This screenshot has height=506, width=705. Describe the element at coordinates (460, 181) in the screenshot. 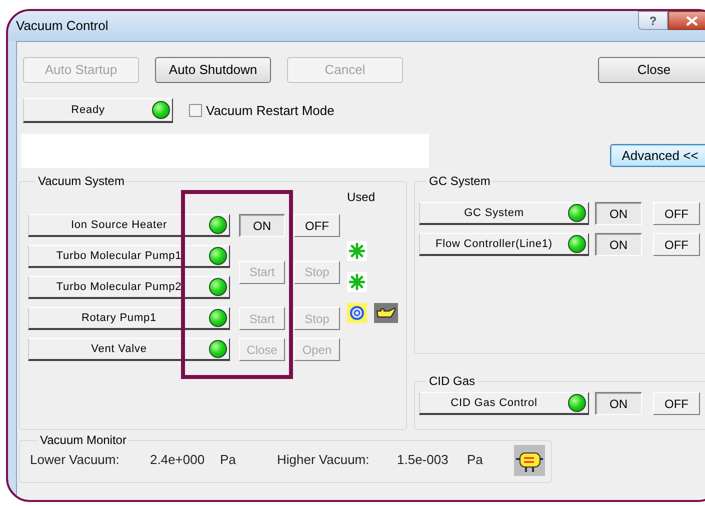

I see `group-title: GC System` at that location.